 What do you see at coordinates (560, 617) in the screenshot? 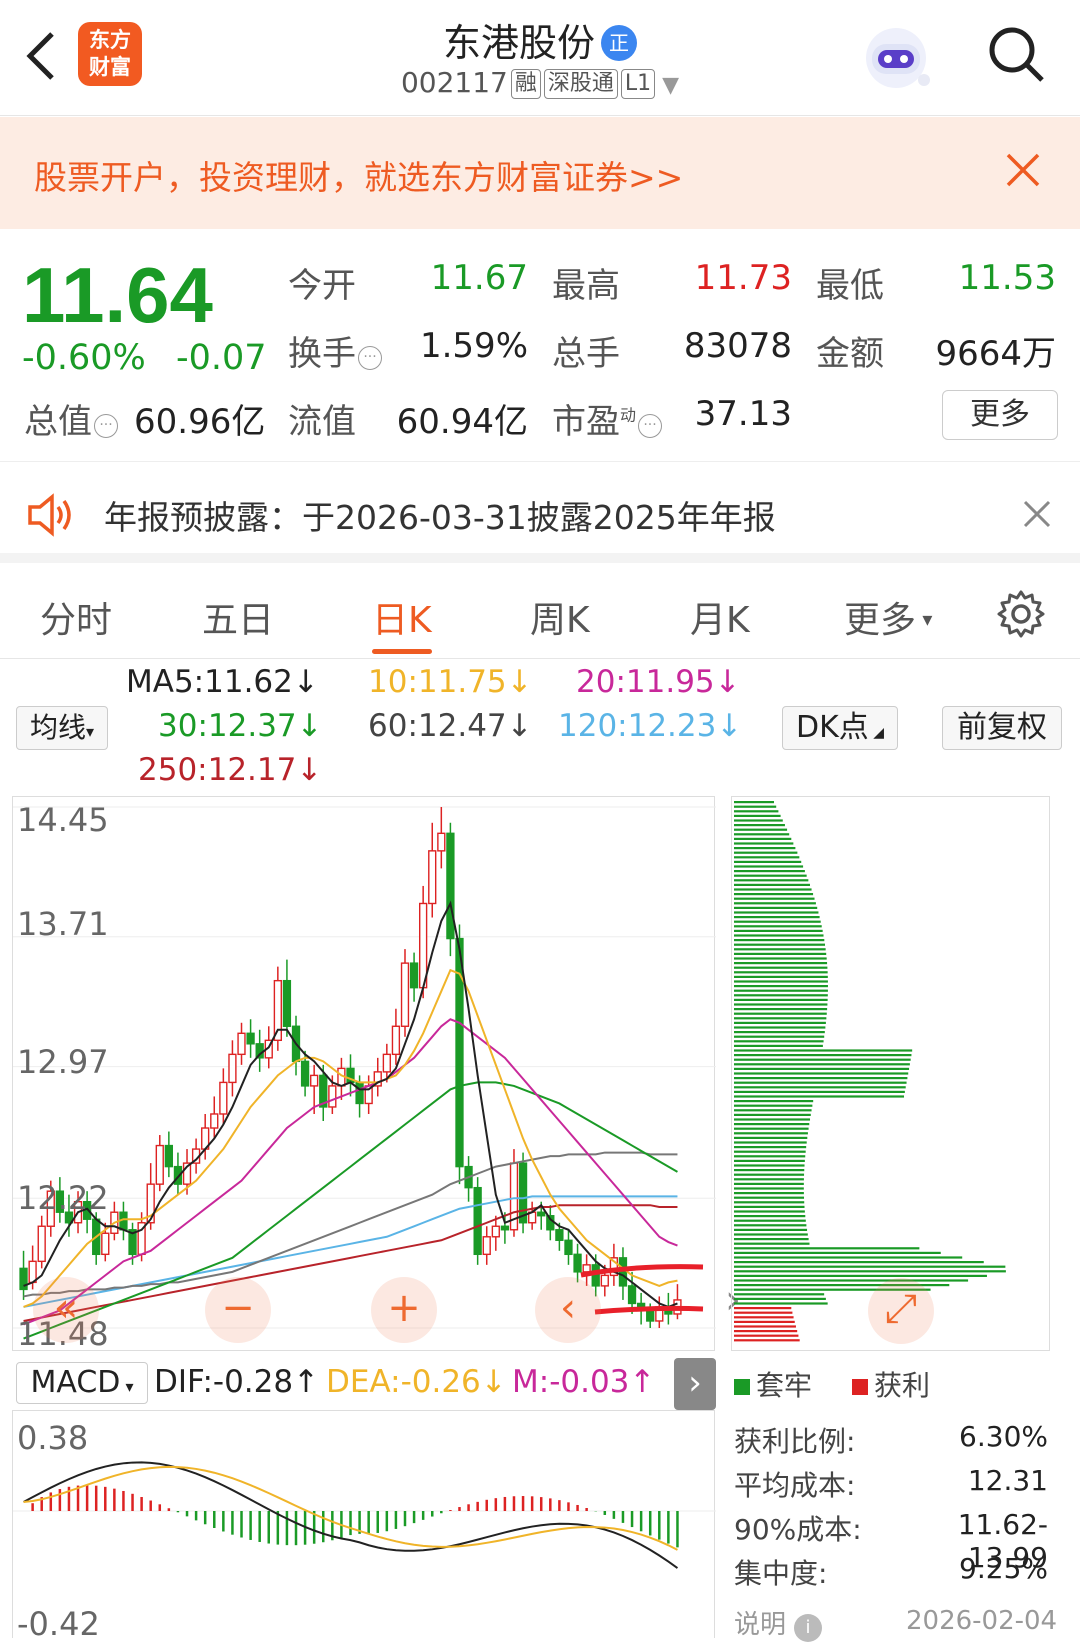
I see `tab-weekly-k: 周K` at bounding box center [560, 617].